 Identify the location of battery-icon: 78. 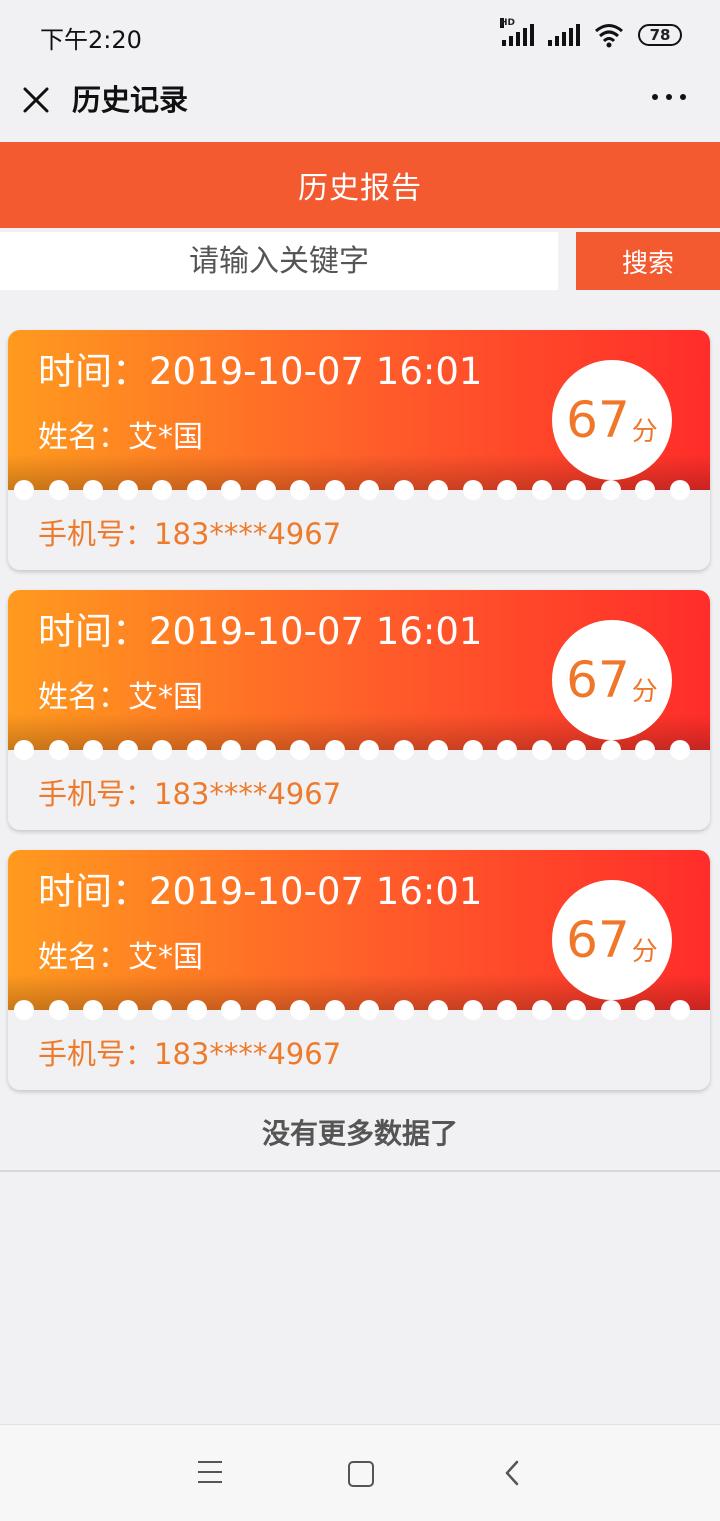
(660, 35).